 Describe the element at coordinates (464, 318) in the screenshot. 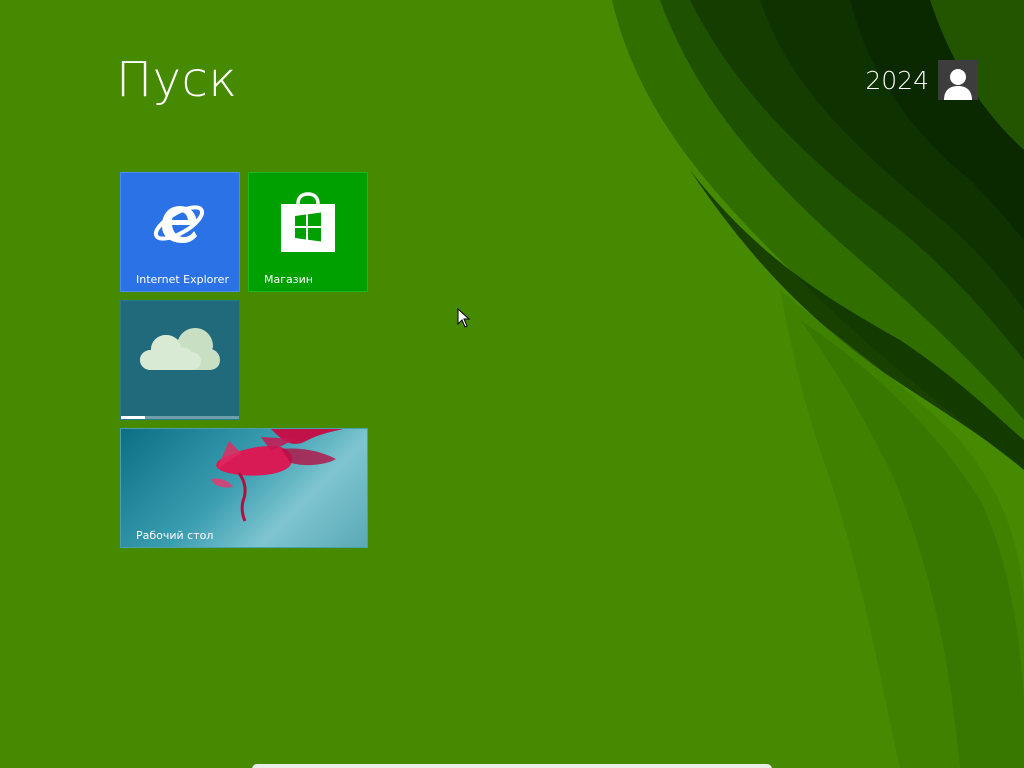

I see `mouse-pointer-icon` at that location.